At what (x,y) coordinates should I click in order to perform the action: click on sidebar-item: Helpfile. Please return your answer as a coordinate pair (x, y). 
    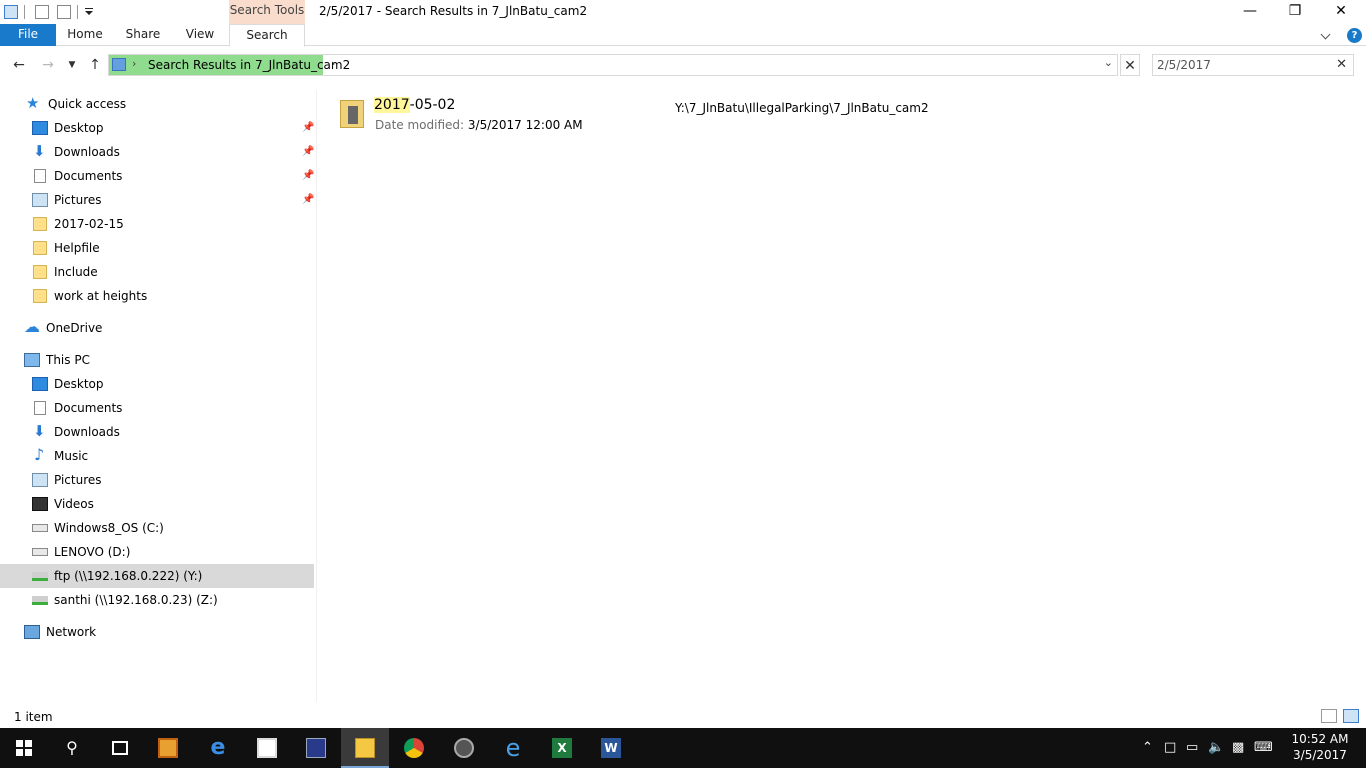
    Looking at the image, I should click on (157, 248).